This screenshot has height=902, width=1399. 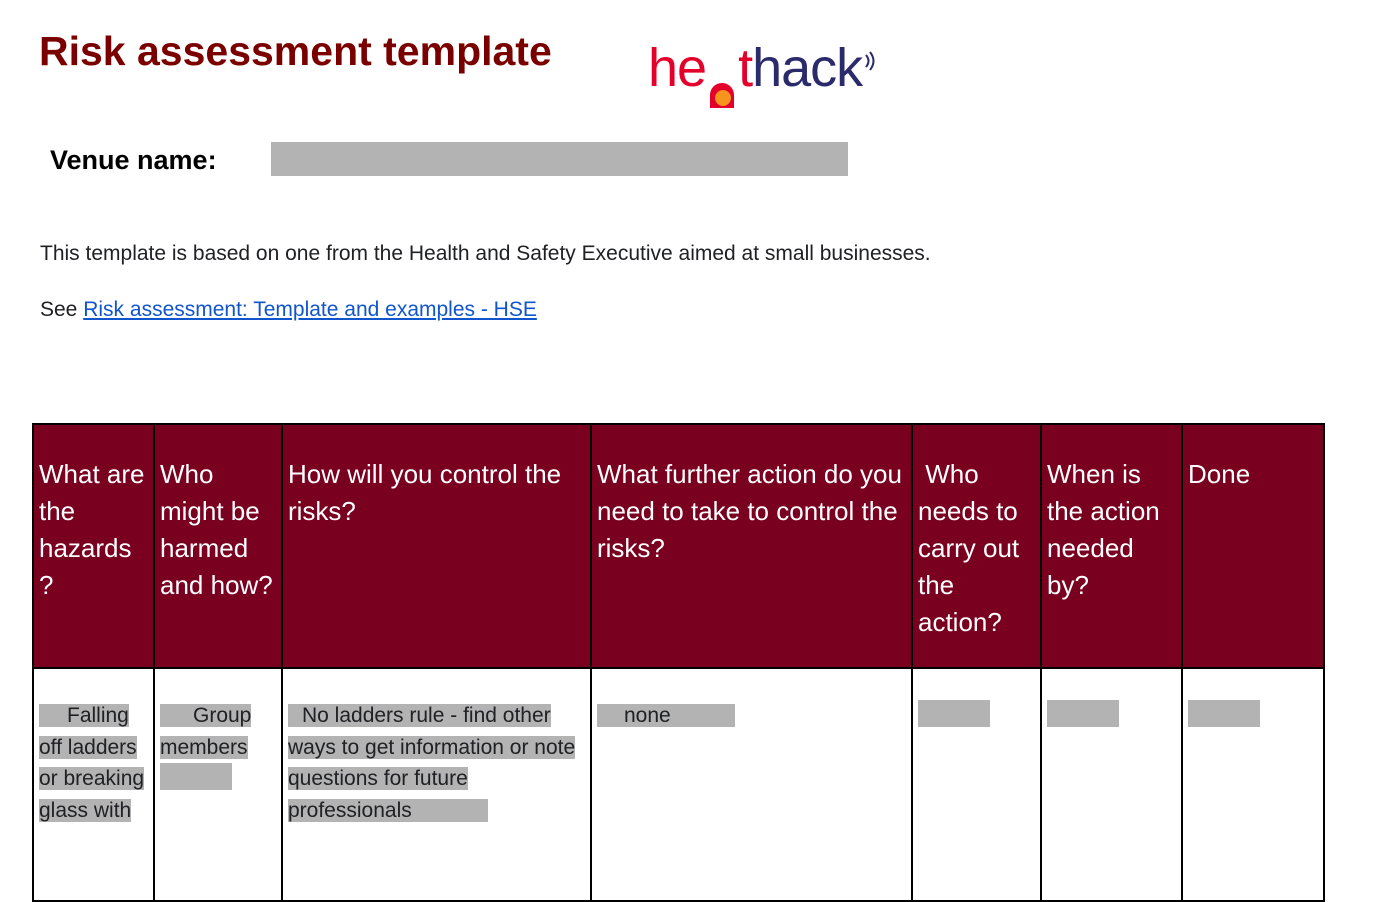 I want to click on venue-name-field, so click(x=559, y=159).